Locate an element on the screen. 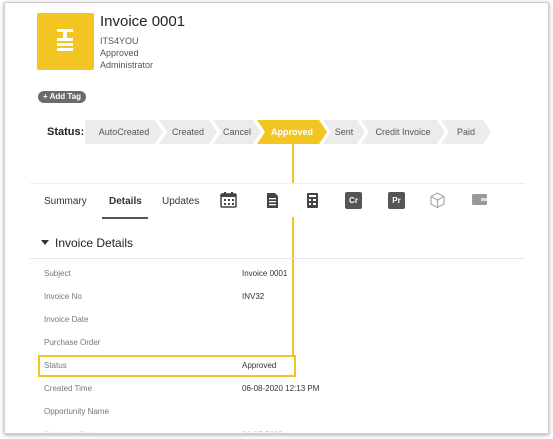 Image resolution: width=553 pixels, height=439 pixels. field-label: Purchase Order is located at coordinates (72, 342).